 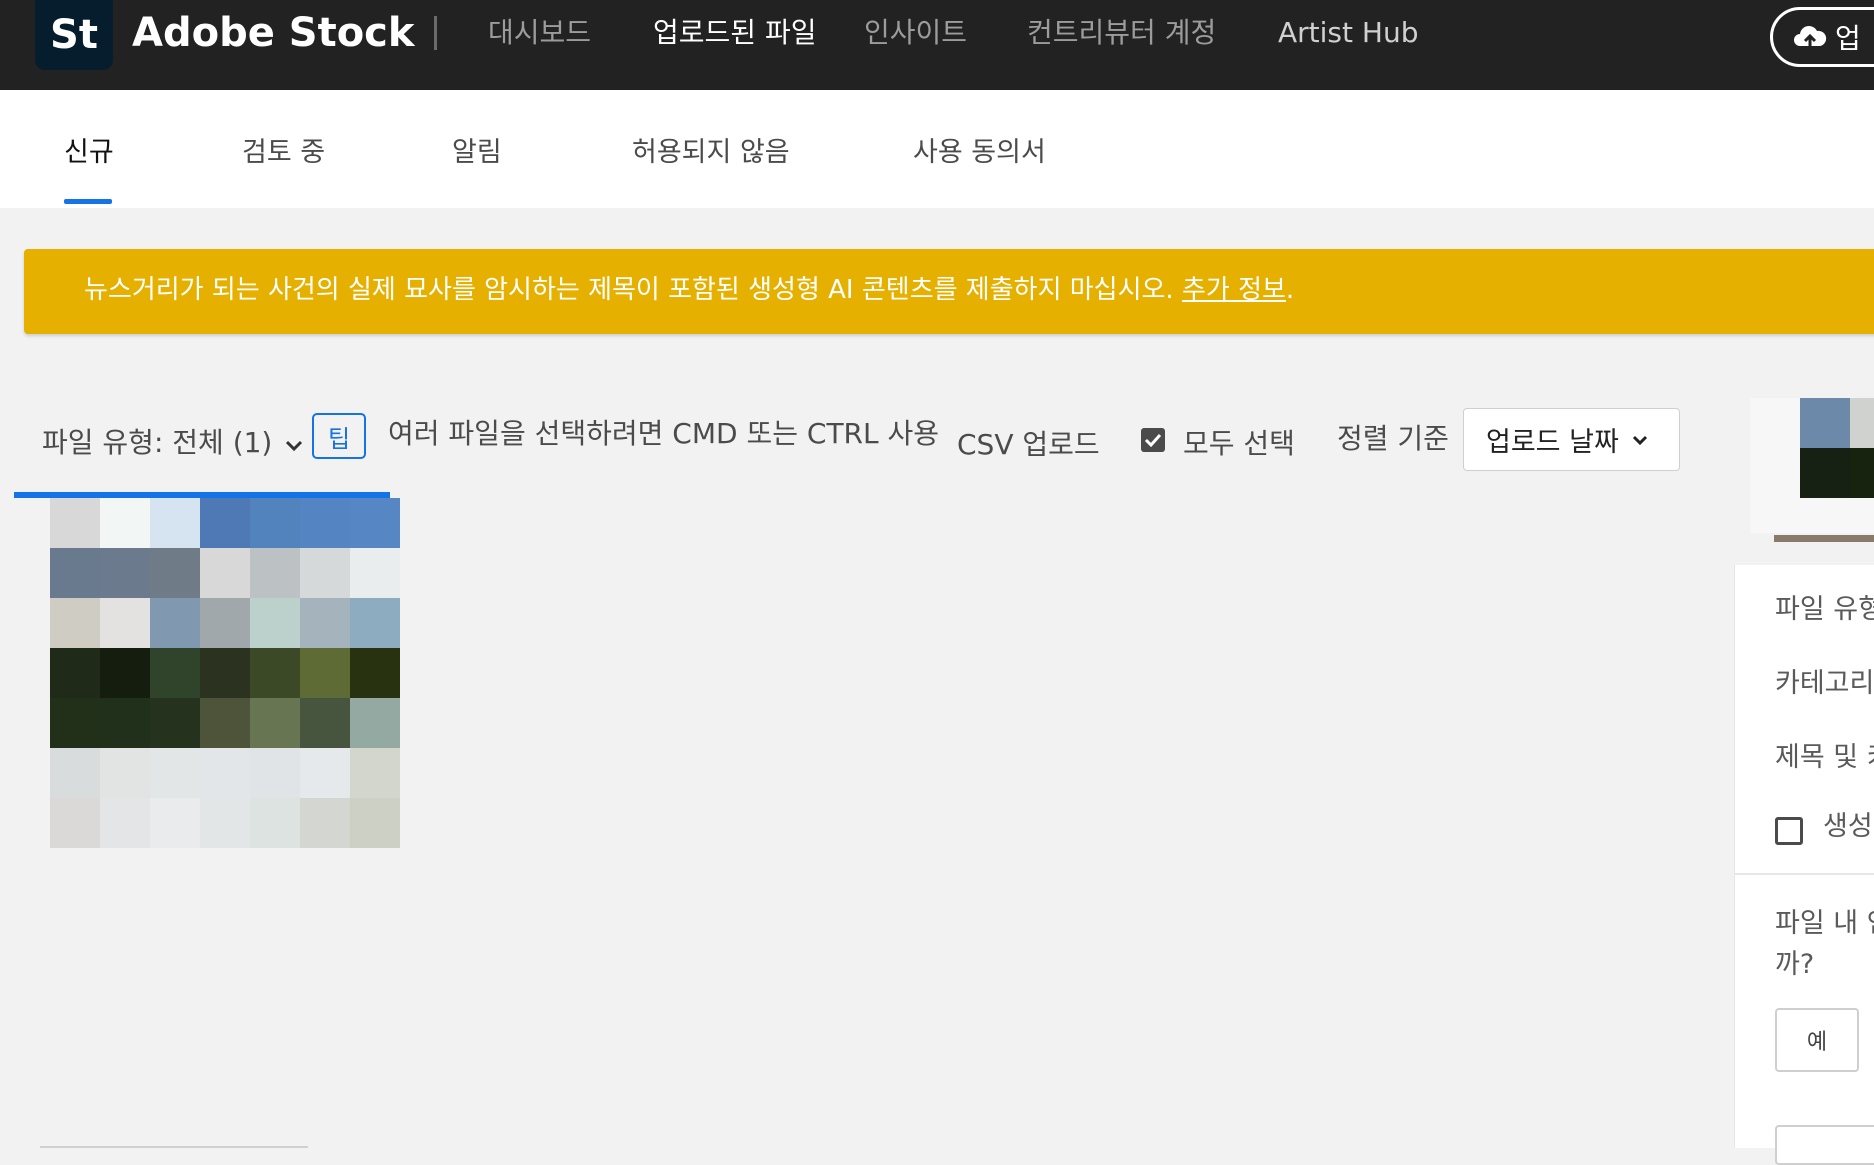 I want to click on preview-thumbnail, so click(x=1837, y=448).